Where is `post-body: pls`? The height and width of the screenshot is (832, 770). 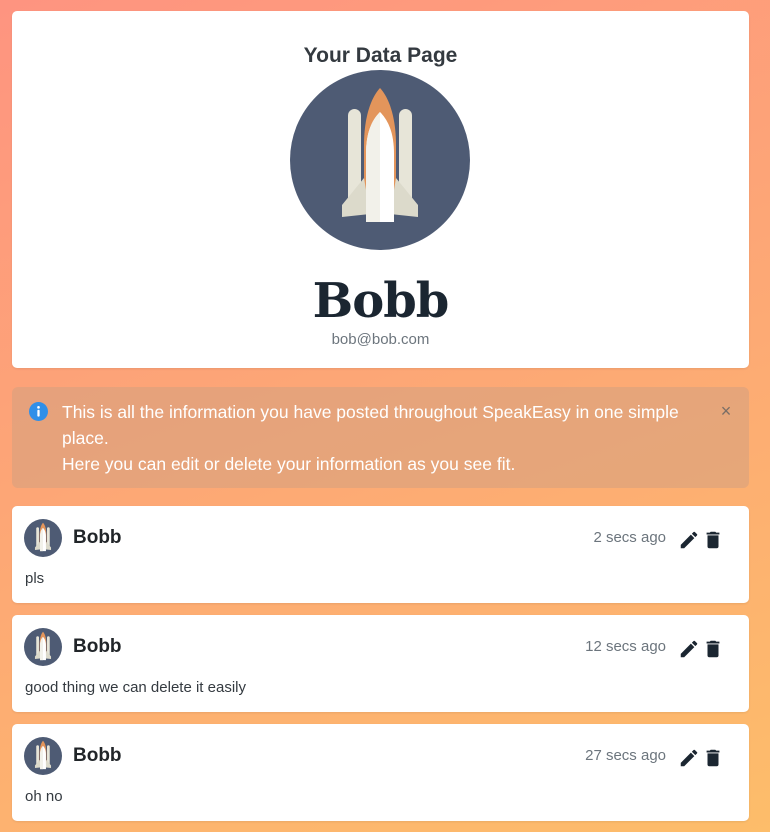
post-body: pls is located at coordinates (35, 578).